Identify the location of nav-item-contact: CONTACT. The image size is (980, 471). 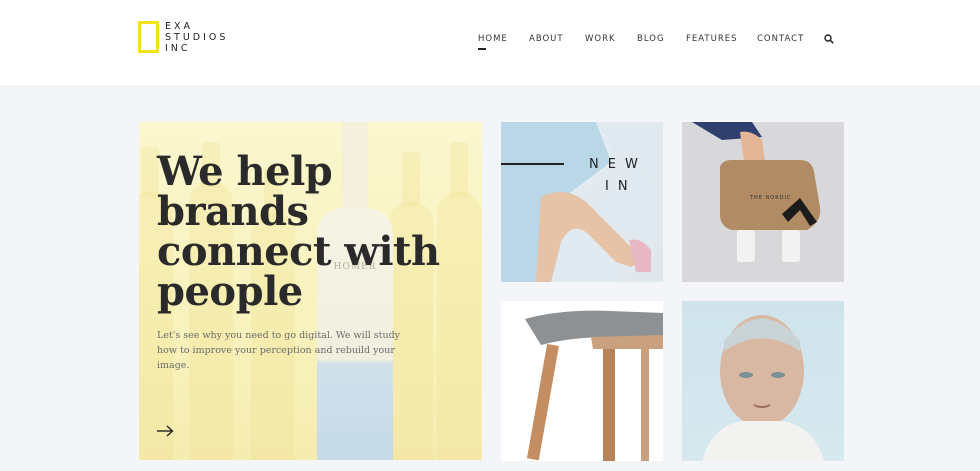
(780, 39).